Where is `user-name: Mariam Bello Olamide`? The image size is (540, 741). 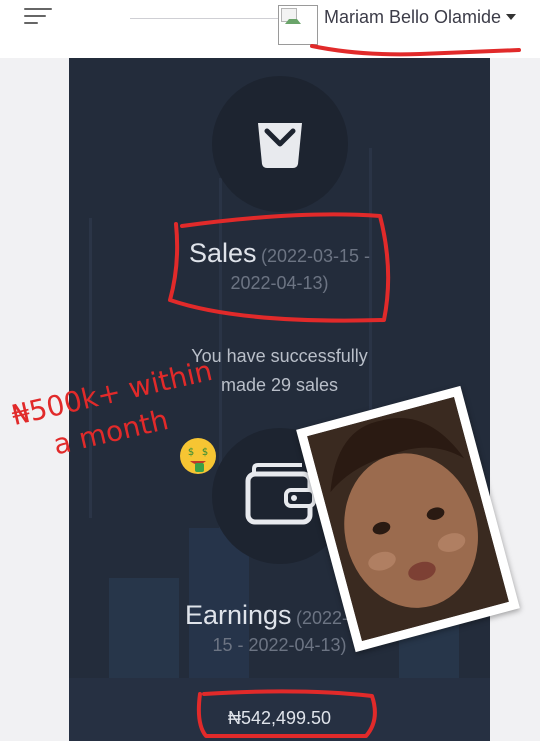 user-name: Mariam Bello Olamide is located at coordinates (413, 16).